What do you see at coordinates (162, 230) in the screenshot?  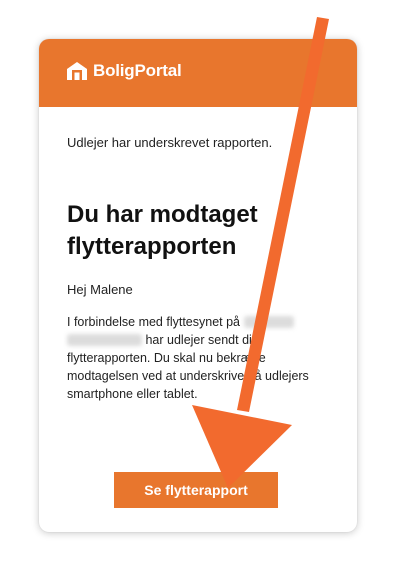 I see `email-title: Du har modtaget flytterapporten` at bounding box center [162, 230].